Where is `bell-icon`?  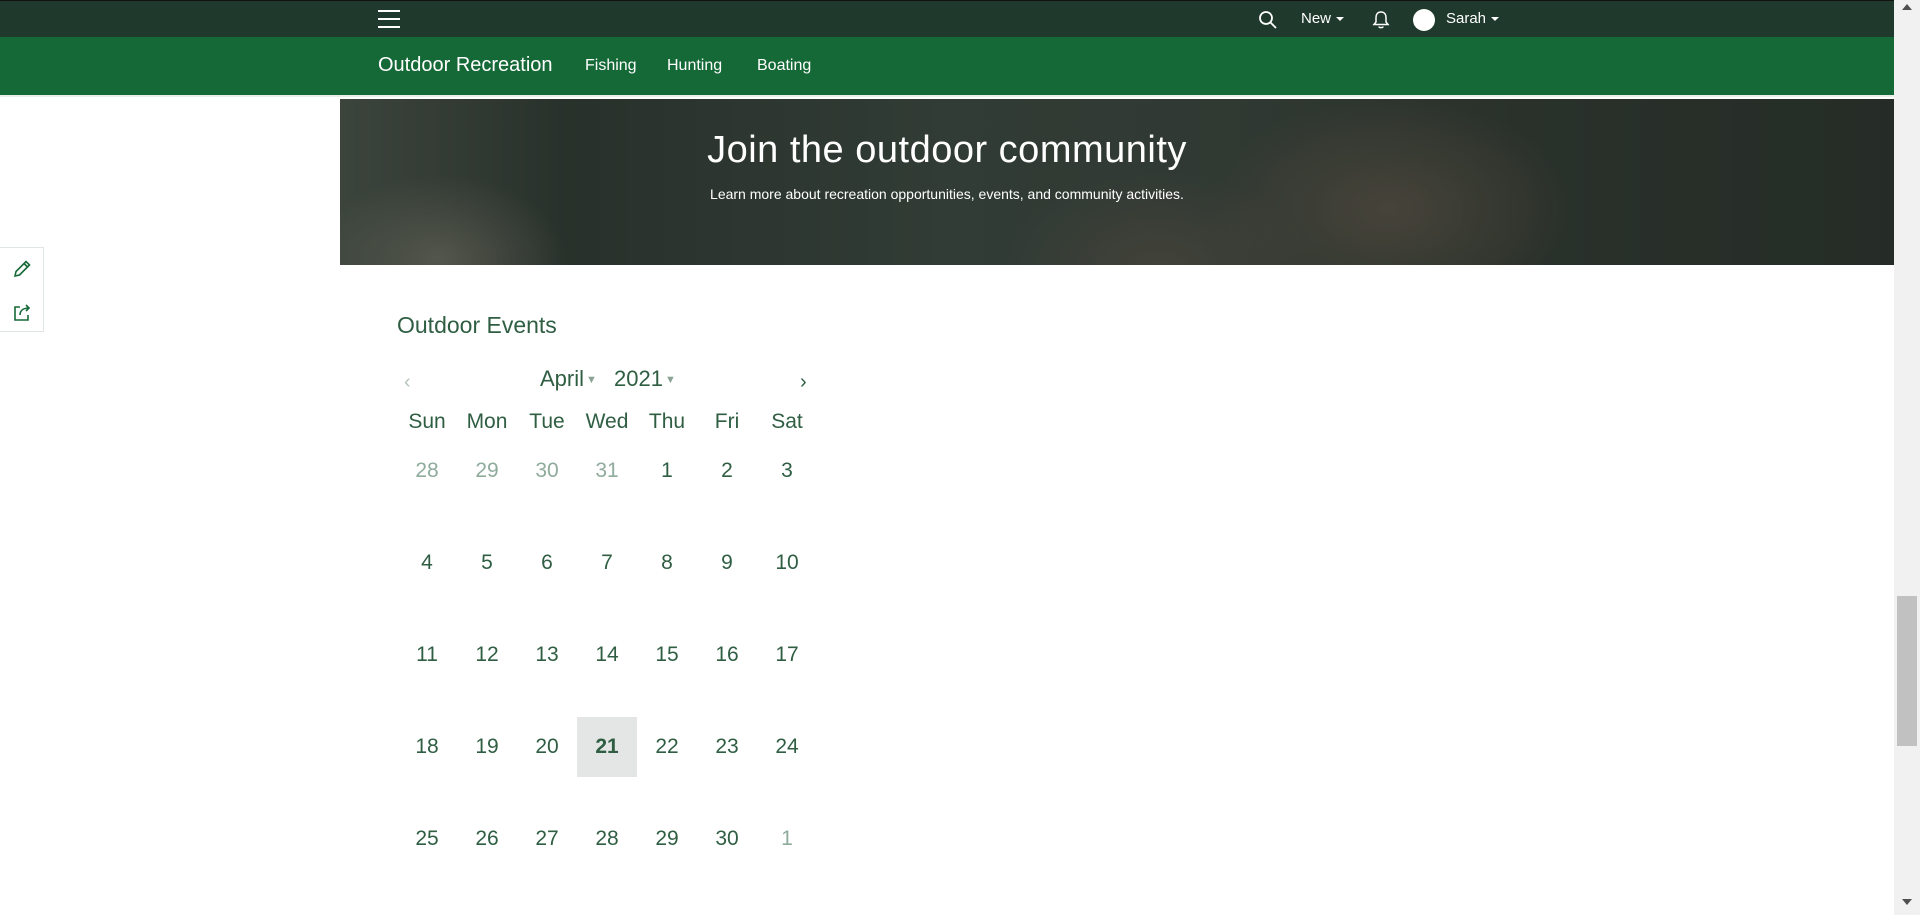 bell-icon is located at coordinates (1381, 20).